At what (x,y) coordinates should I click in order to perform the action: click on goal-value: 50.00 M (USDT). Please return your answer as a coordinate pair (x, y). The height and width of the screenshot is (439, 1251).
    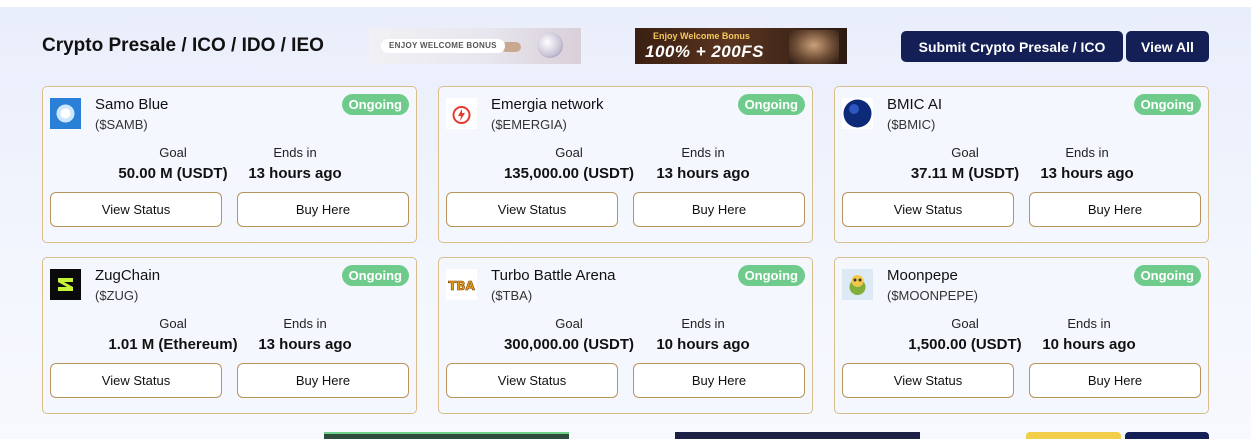
    Looking at the image, I should click on (173, 173).